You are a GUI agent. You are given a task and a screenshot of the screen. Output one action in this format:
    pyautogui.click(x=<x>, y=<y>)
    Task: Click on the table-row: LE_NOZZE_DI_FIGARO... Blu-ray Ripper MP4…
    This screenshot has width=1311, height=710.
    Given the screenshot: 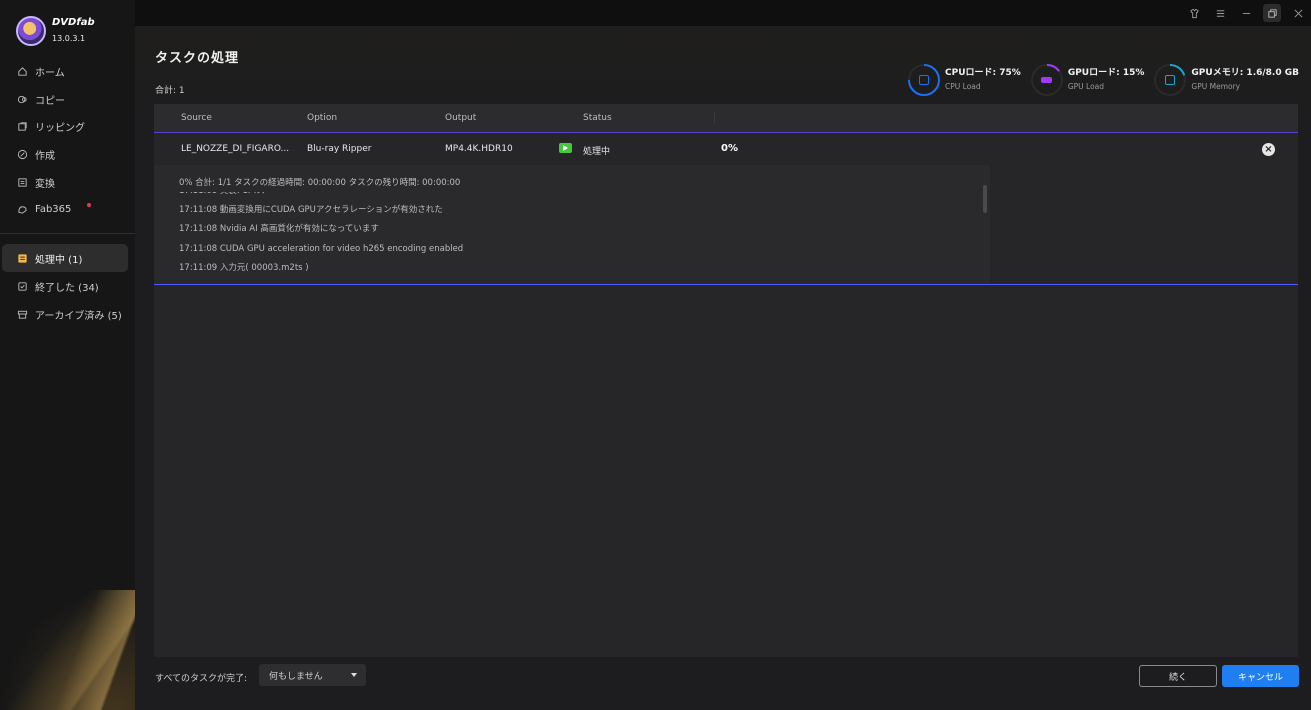 What is the action you would take?
    pyautogui.click(x=726, y=148)
    